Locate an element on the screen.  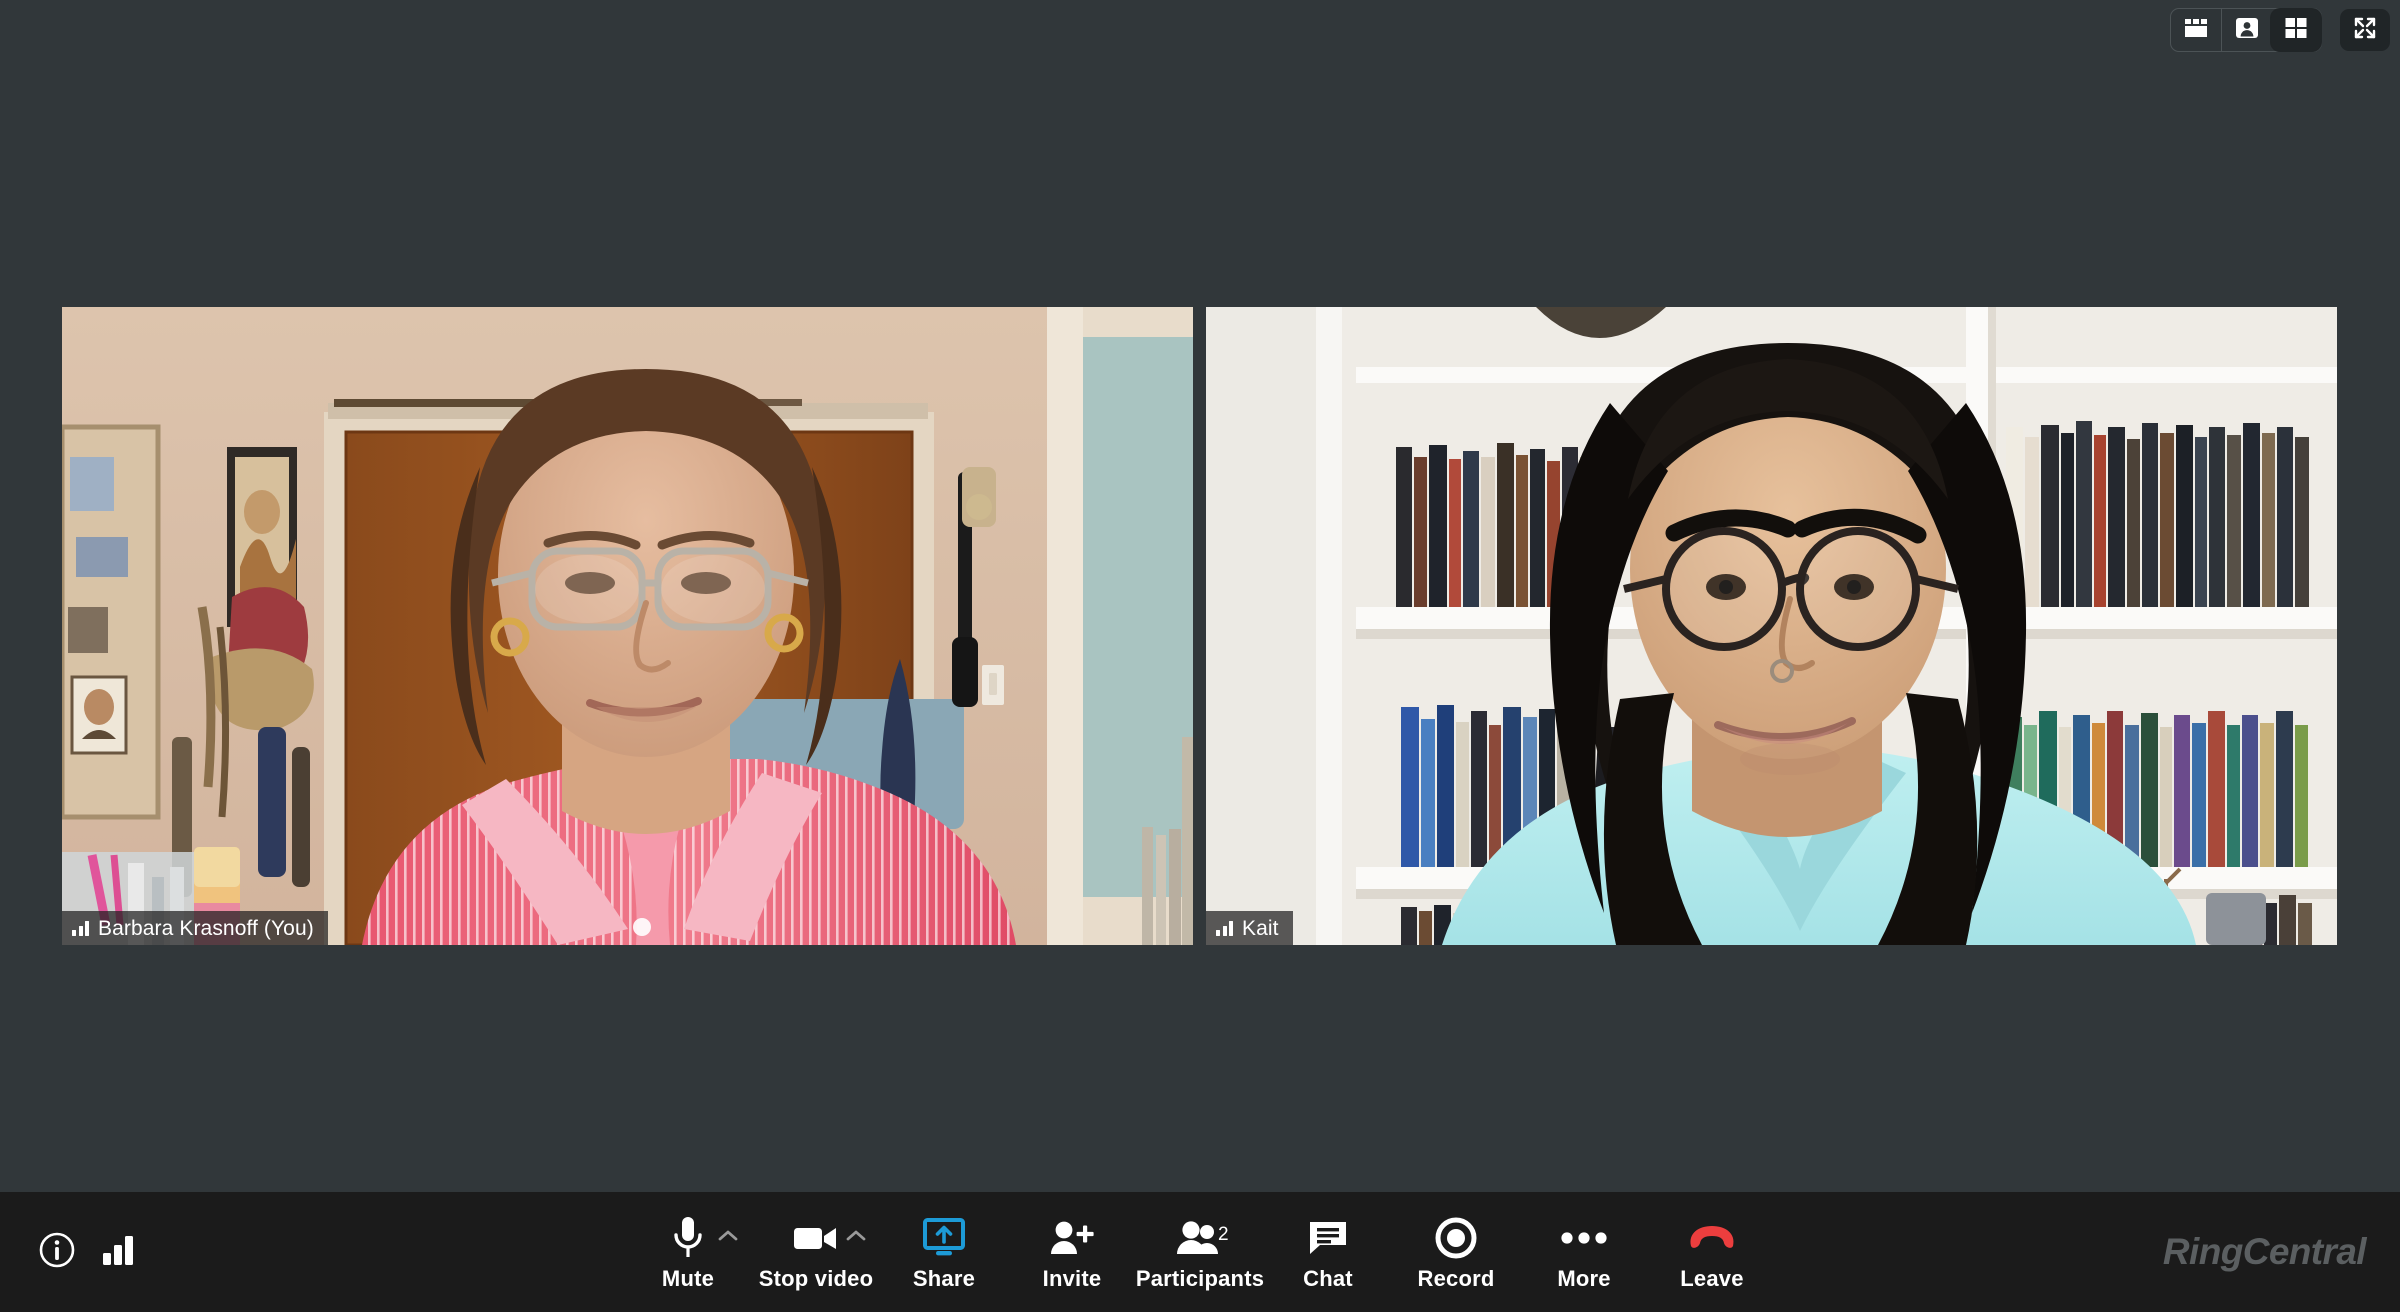
filmstrip-layout-icon is located at coordinates (2196, 30).